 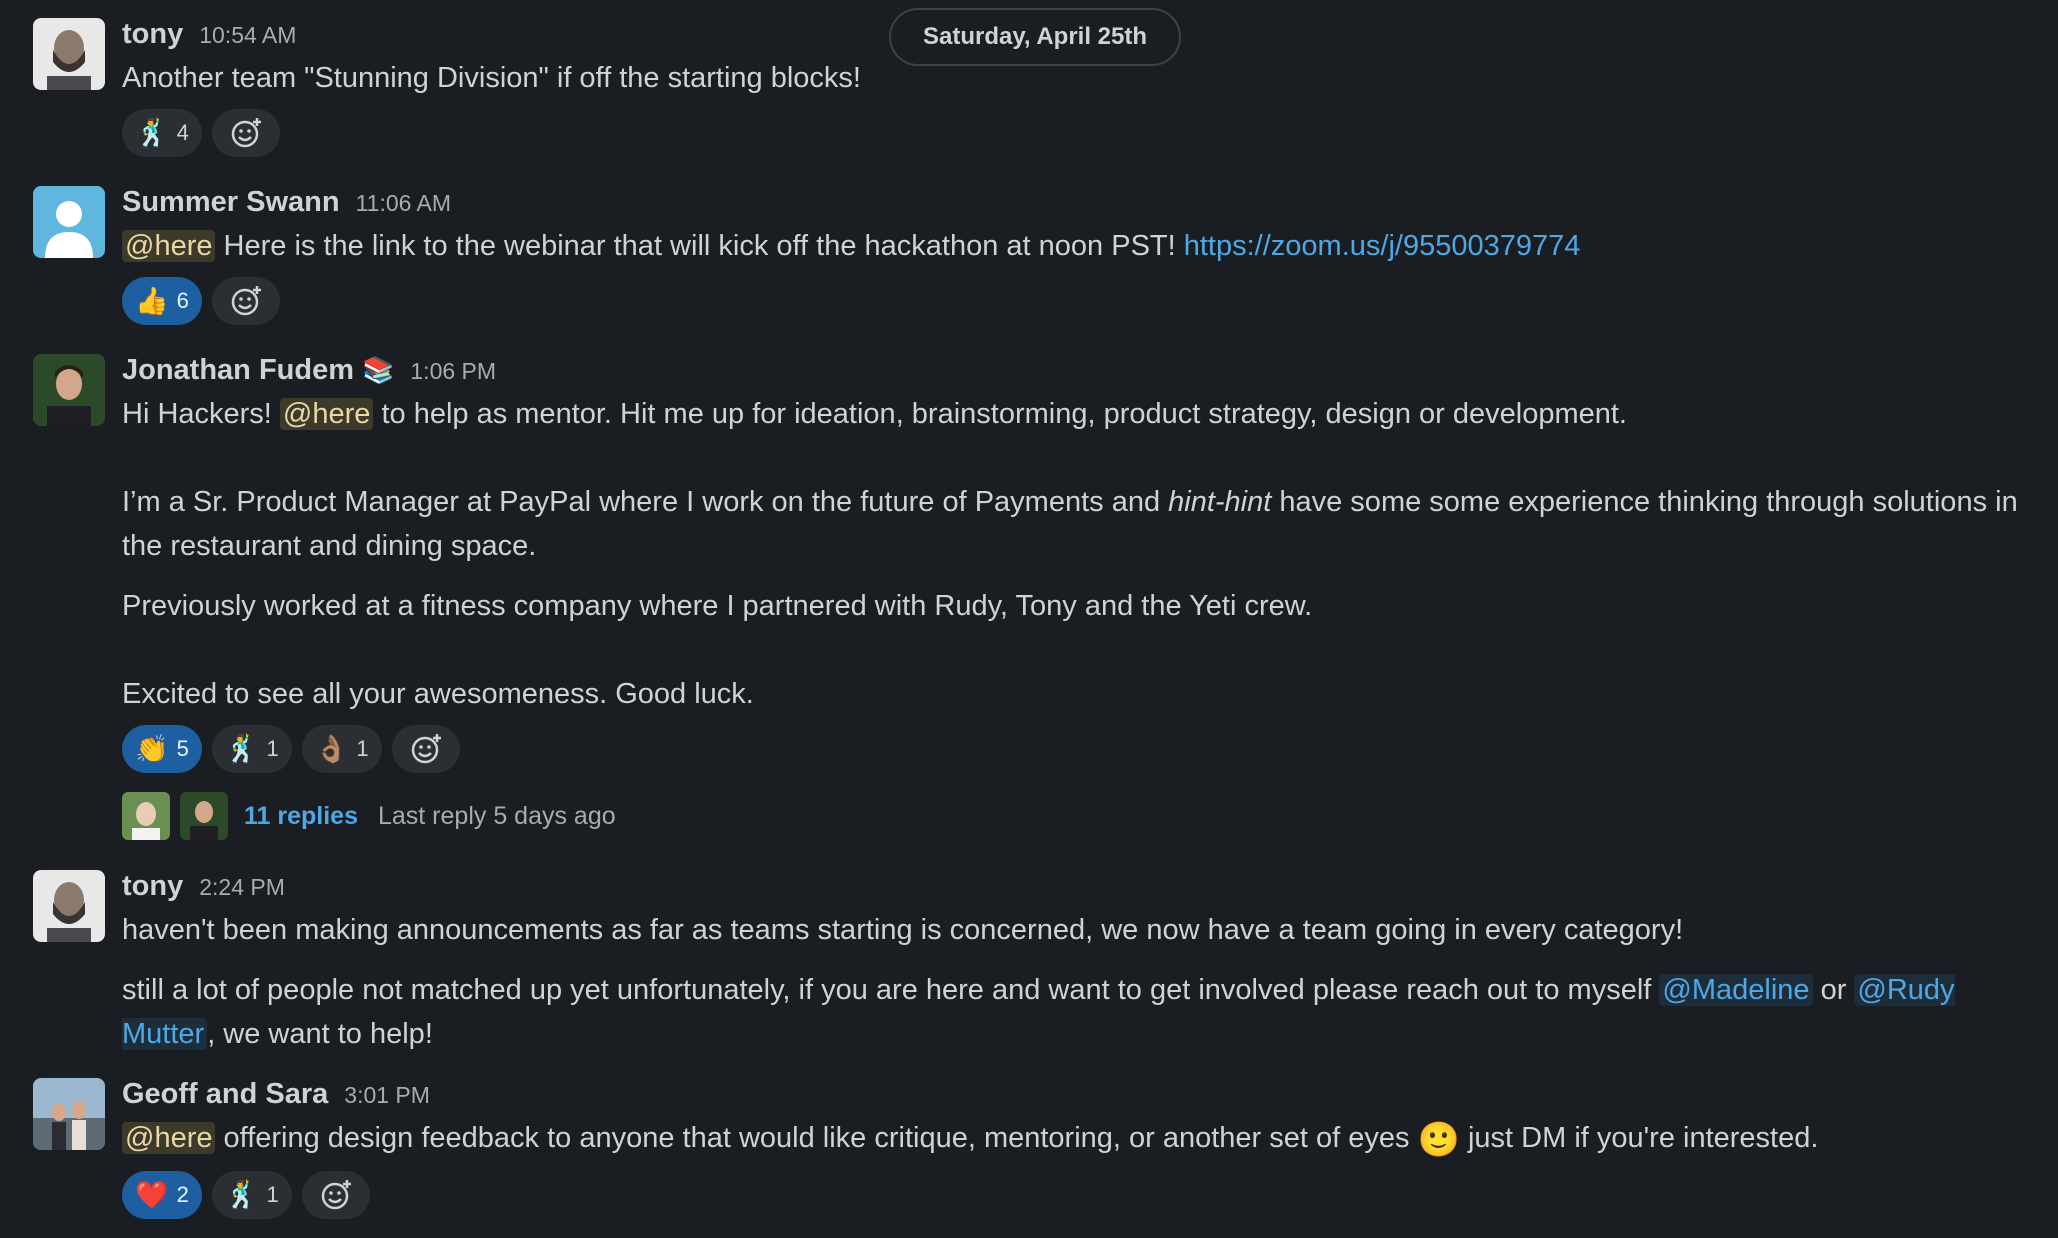 What do you see at coordinates (1080, 301) in the screenshot?
I see `reaction-bar: 👍 6` at bounding box center [1080, 301].